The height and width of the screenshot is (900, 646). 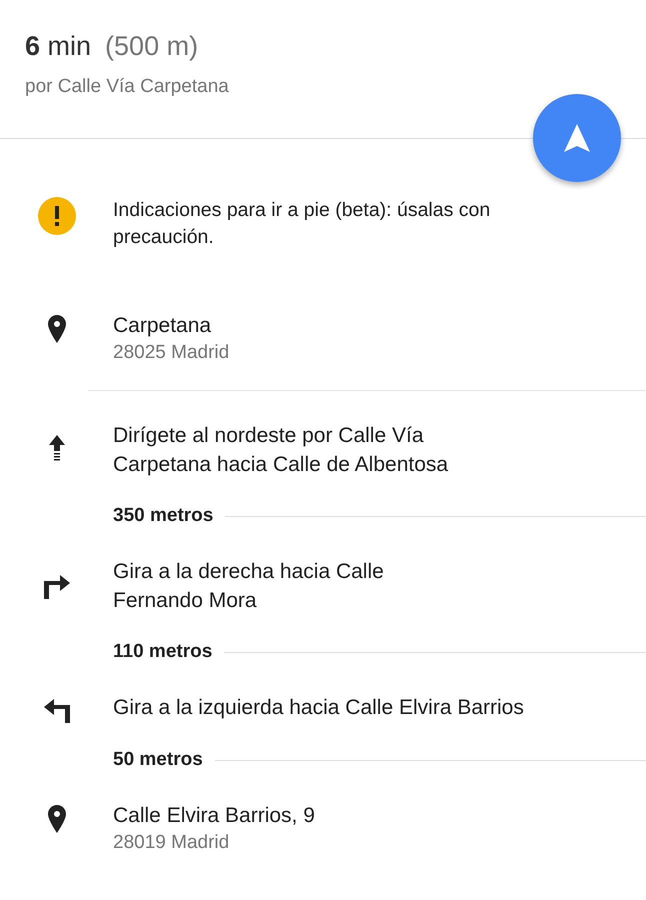 What do you see at coordinates (280, 450) in the screenshot?
I see `step-instruction: Dirígete al nordeste por Calle Vía Carpetana hacia Calle de Albentosa` at bounding box center [280, 450].